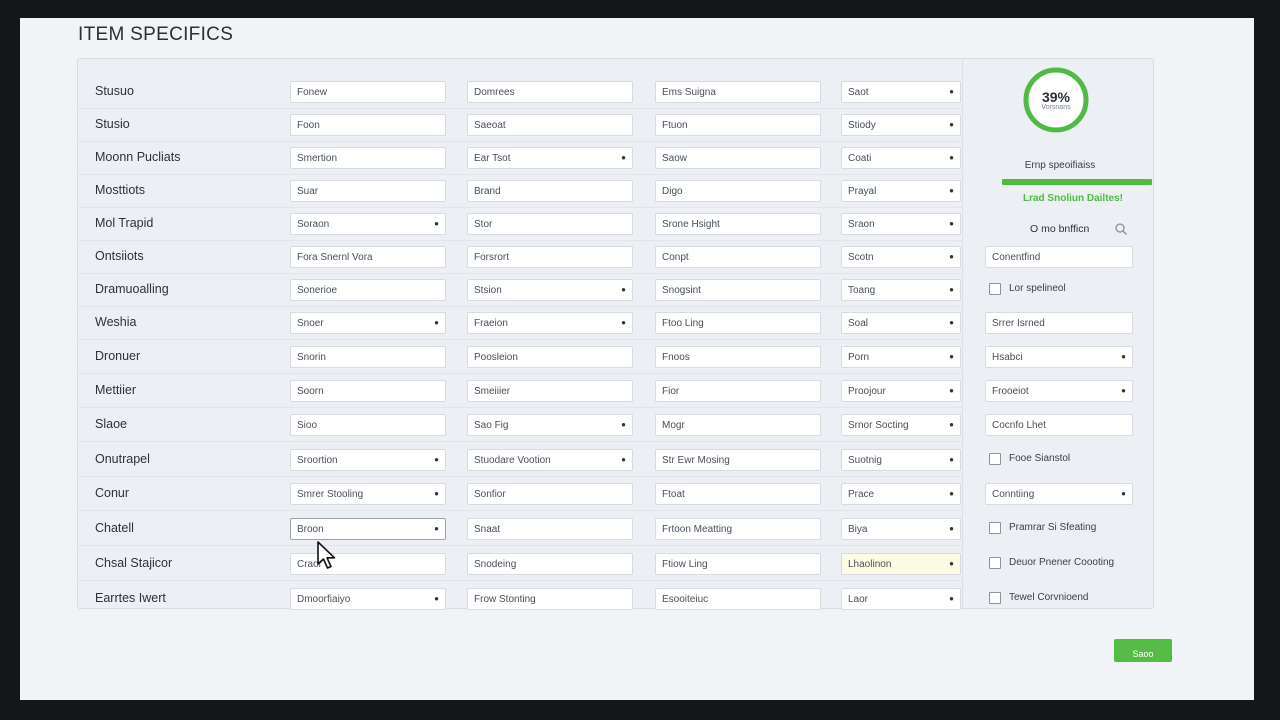  What do you see at coordinates (738, 224) in the screenshot?
I see `text-field: Srone Hsight` at bounding box center [738, 224].